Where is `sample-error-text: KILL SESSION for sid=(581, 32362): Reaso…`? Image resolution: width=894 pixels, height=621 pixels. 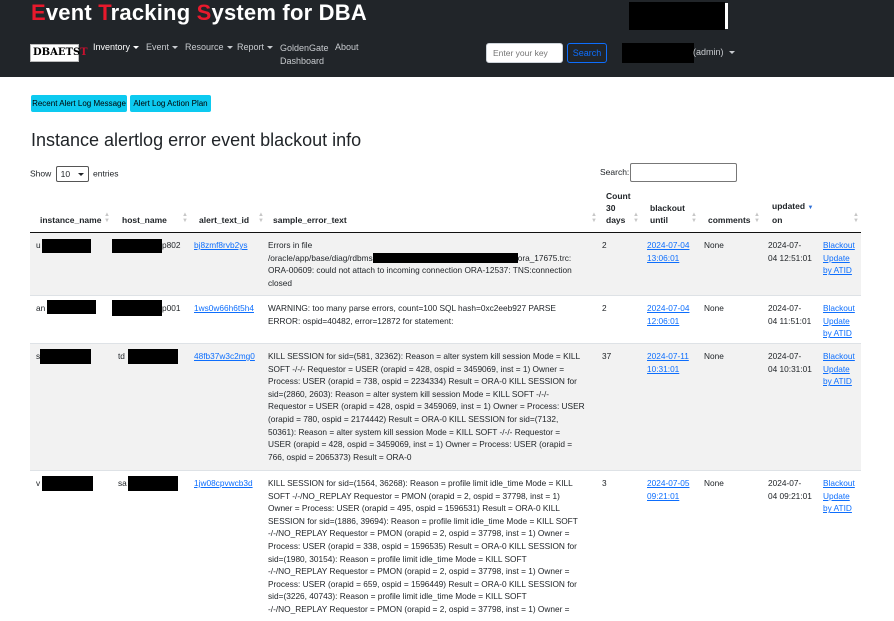 sample-error-text: KILL SESSION for sid=(581, 32362): Reaso… is located at coordinates (426, 406).